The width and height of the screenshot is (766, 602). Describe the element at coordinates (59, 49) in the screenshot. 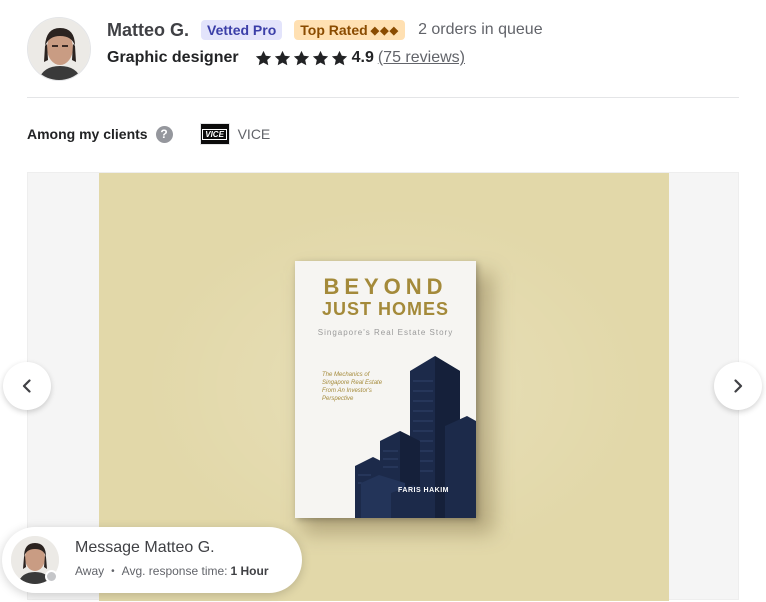

I see `seller-avatar` at that location.